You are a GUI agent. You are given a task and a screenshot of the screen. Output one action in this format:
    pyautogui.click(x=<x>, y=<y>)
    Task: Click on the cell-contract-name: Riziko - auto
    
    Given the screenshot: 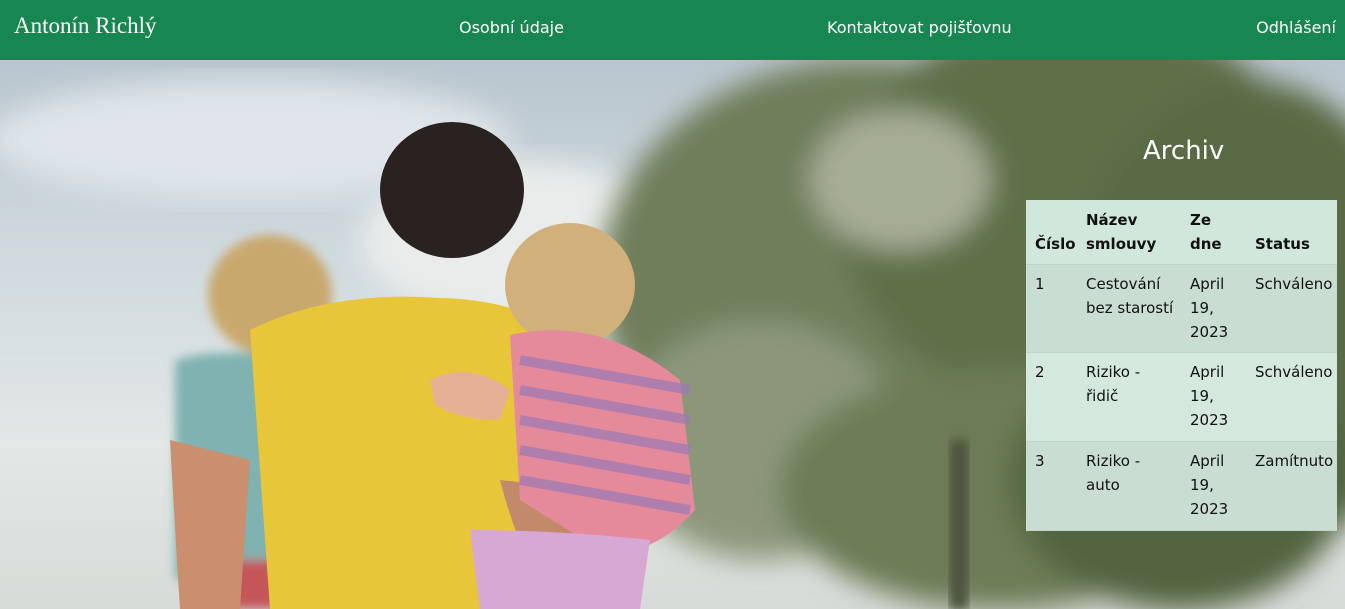 What is the action you would take?
    pyautogui.click(x=1113, y=473)
    